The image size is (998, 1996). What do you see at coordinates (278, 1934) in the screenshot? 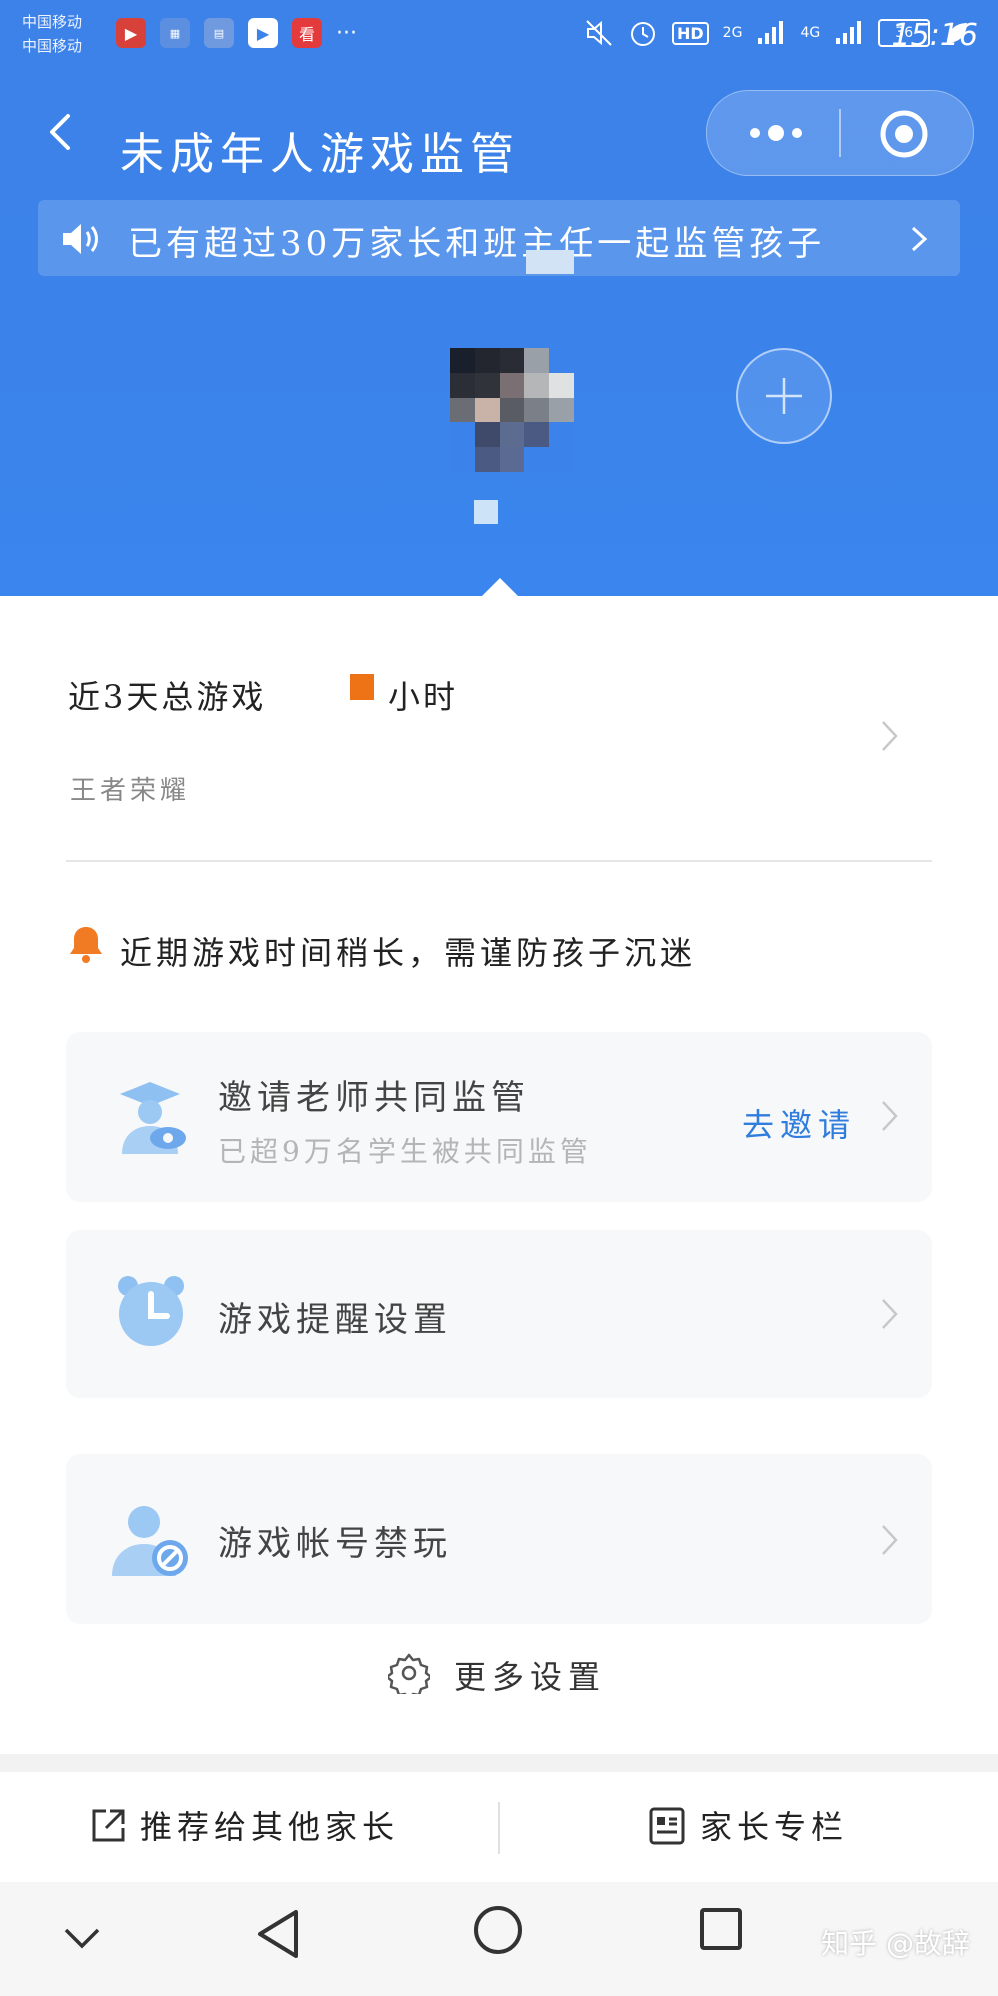
I see `back-triangle-icon` at bounding box center [278, 1934].